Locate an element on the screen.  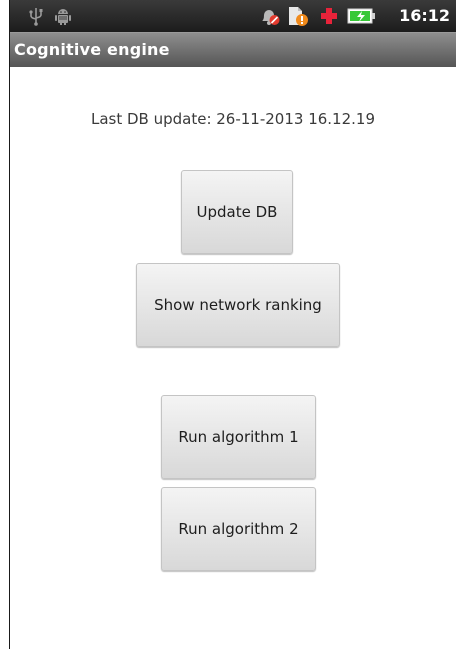
medical-cross-icon is located at coordinates (329, 16).